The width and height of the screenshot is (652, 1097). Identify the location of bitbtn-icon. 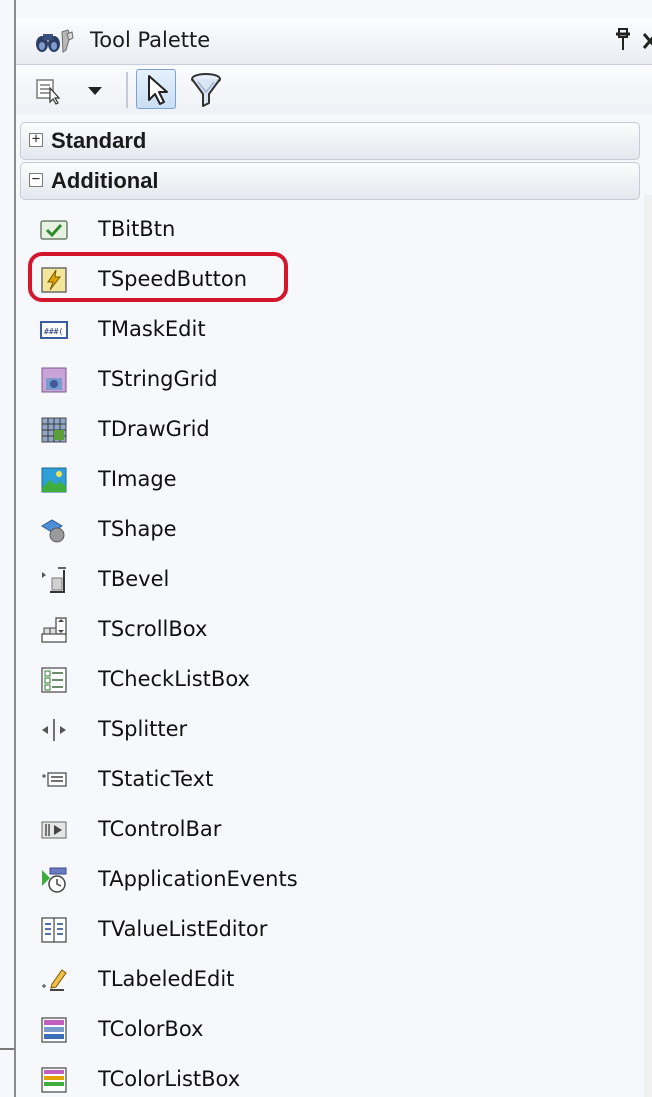
(54, 230).